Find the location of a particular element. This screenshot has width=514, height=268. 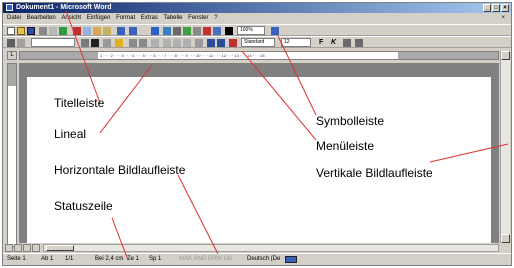

leader-statuszeile is located at coordinates (120, 239).